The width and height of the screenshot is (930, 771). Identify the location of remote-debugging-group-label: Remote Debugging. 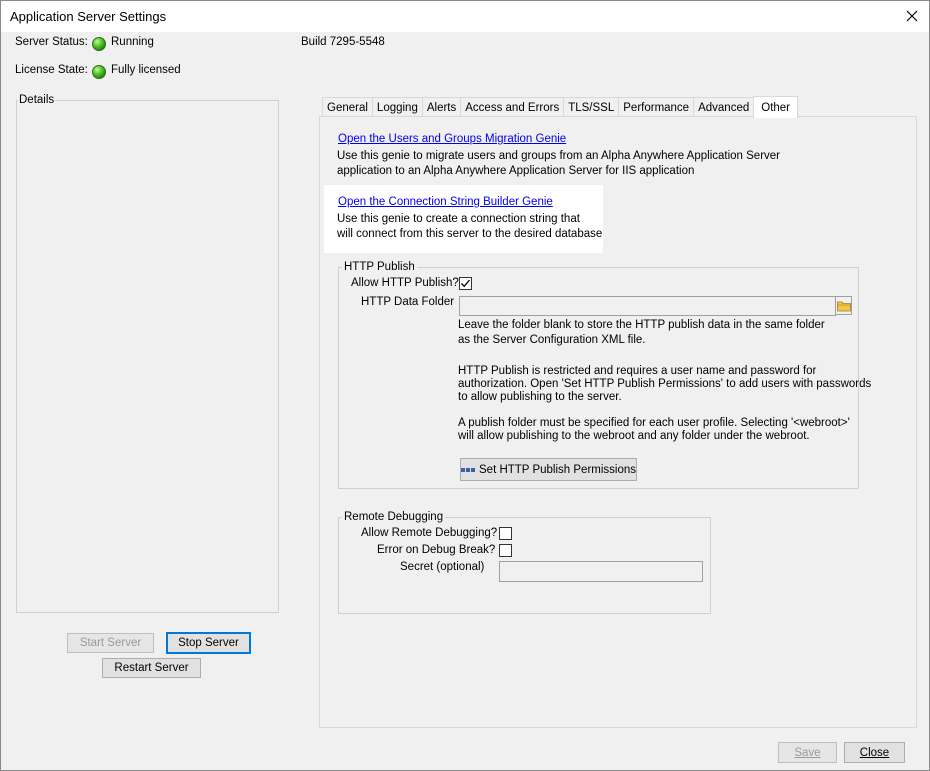
(394, 517).